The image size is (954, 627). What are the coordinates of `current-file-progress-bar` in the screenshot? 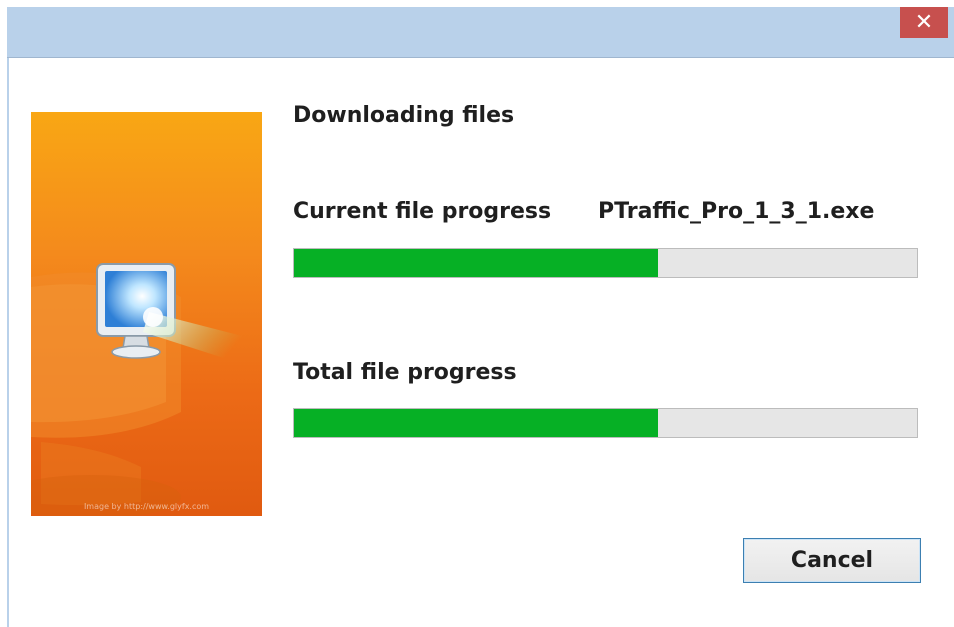 It's located at (605, 263).